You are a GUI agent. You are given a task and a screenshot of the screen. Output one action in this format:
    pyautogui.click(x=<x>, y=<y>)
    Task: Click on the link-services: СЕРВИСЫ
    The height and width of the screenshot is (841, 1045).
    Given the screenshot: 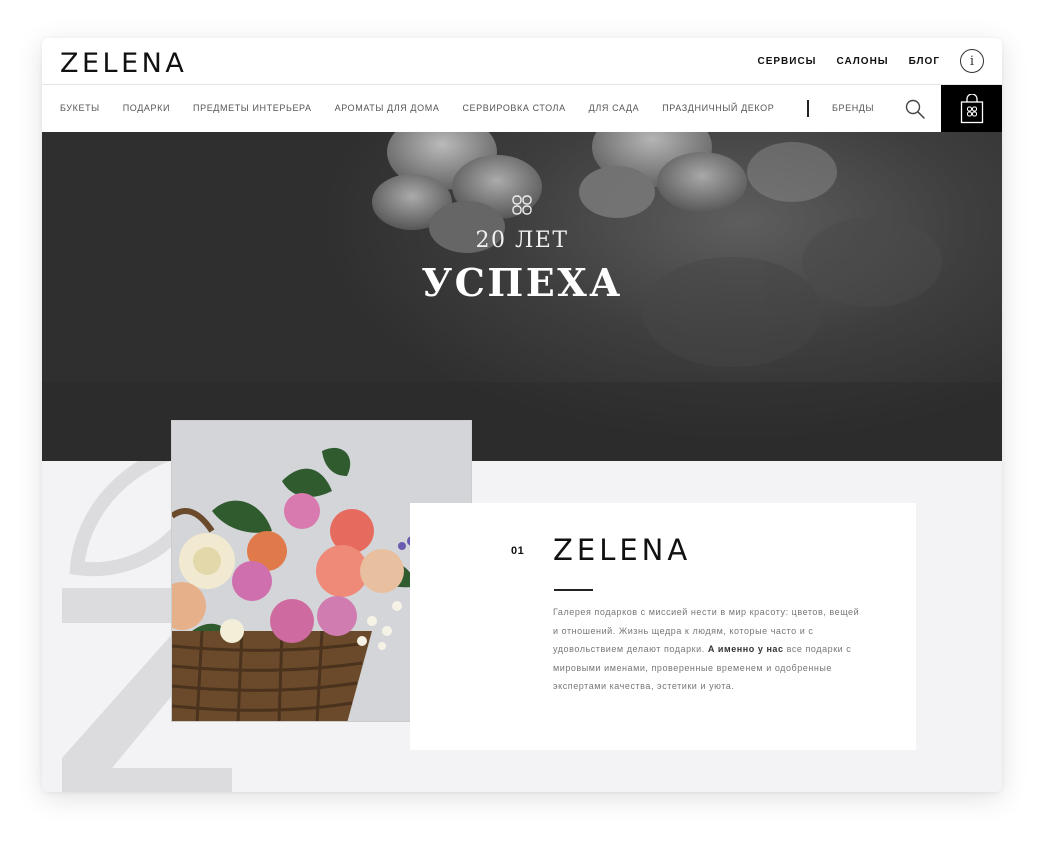 What is the action you would take?
    pyautogui.click(x=786, y=61)
    